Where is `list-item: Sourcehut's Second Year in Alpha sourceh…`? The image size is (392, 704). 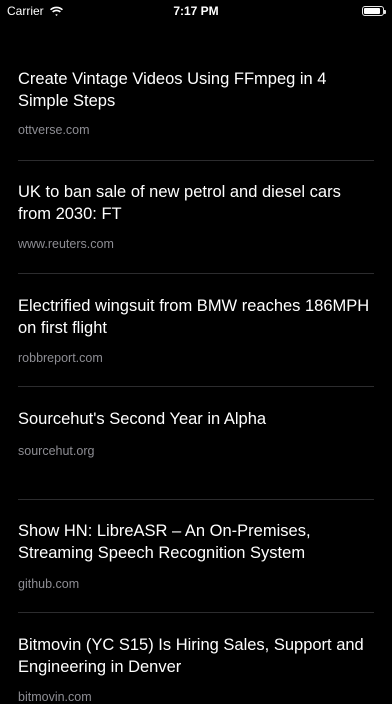 list-item: Sourcehut's Second Year in Alpha sourceh… is located at coordinates (196, 438).